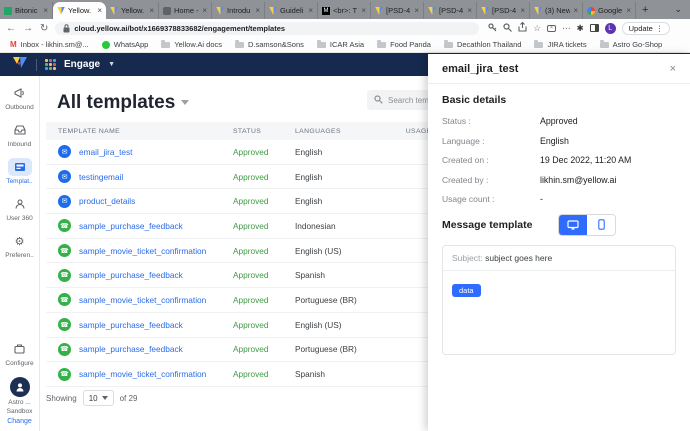 The height and width of the screenshot is (431, 690). What do you see at coordinates (20, 65) in the screenshot?
I see `yellowai-logo-icon` at bounding box center [20, 65].